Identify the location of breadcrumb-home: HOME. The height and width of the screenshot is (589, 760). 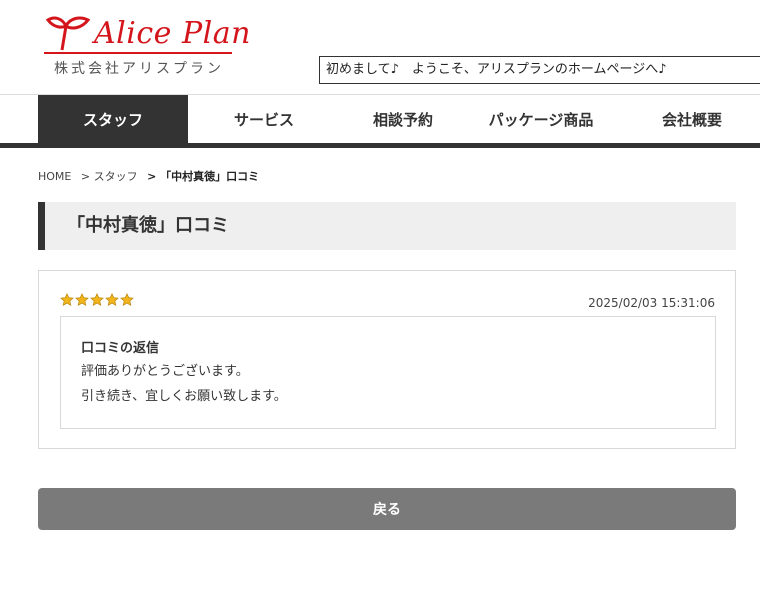
(54, 176).